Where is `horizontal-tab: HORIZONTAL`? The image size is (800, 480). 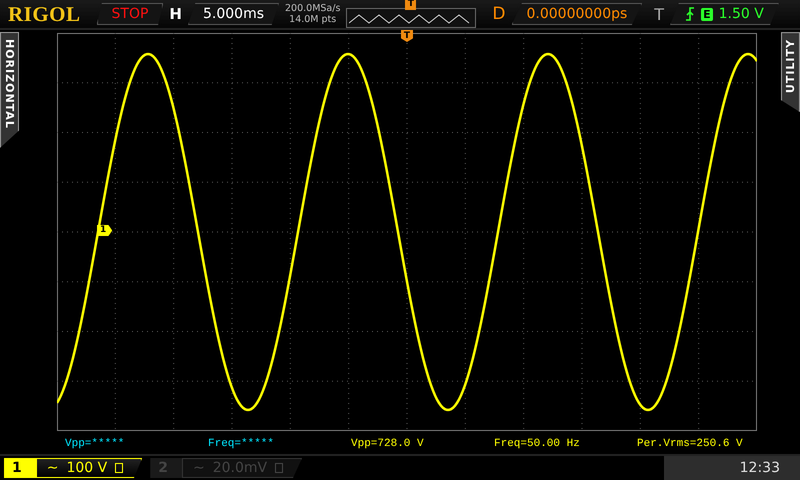 horizontal-tab: HORIZONTAL is located at coordinates (9, 90).